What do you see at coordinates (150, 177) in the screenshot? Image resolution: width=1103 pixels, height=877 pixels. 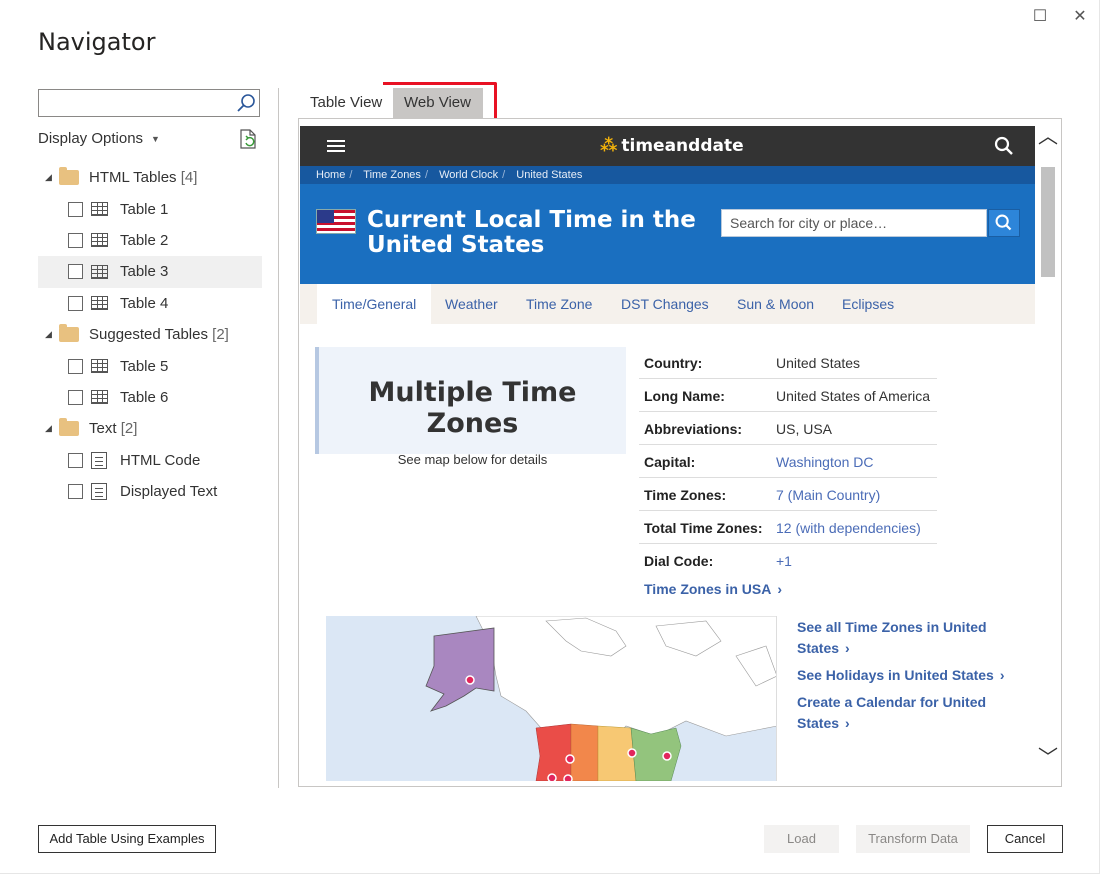 I see `tree-group-html-tables: ◢ HTML Tables [4]` at bounding box center [150, 177].